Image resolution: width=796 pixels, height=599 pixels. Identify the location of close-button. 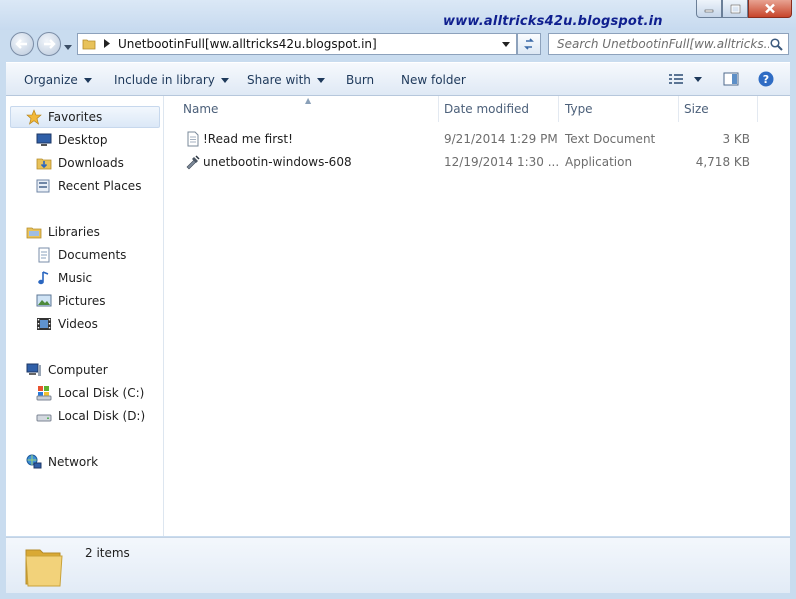
(770, 9).